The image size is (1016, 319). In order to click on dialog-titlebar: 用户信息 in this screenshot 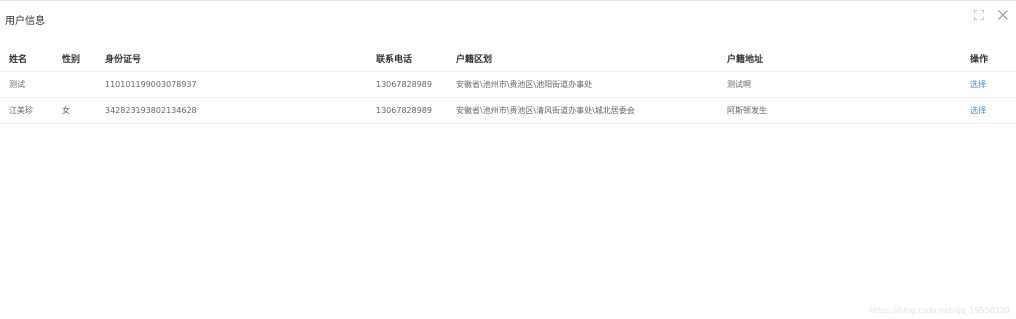, I will do `click(508, 18)`.